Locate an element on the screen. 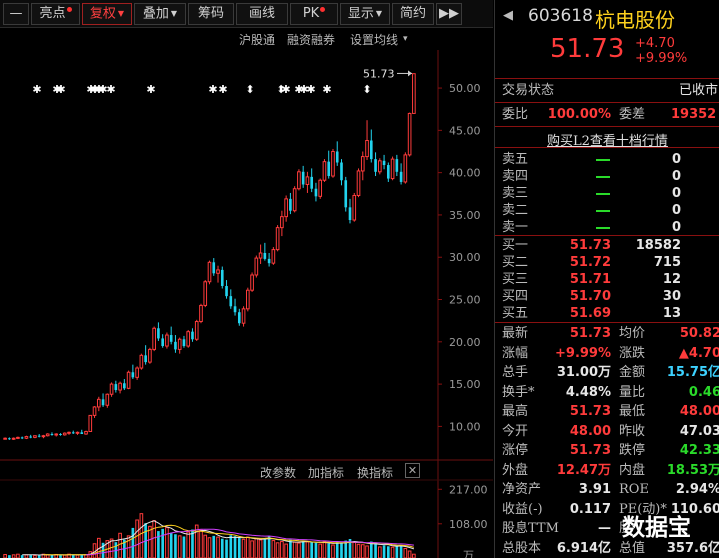 The height and width of the screenshot is (558, 719). stat-row: 最高 51.73 最低 48.00 is located at coordinates (607, 411).